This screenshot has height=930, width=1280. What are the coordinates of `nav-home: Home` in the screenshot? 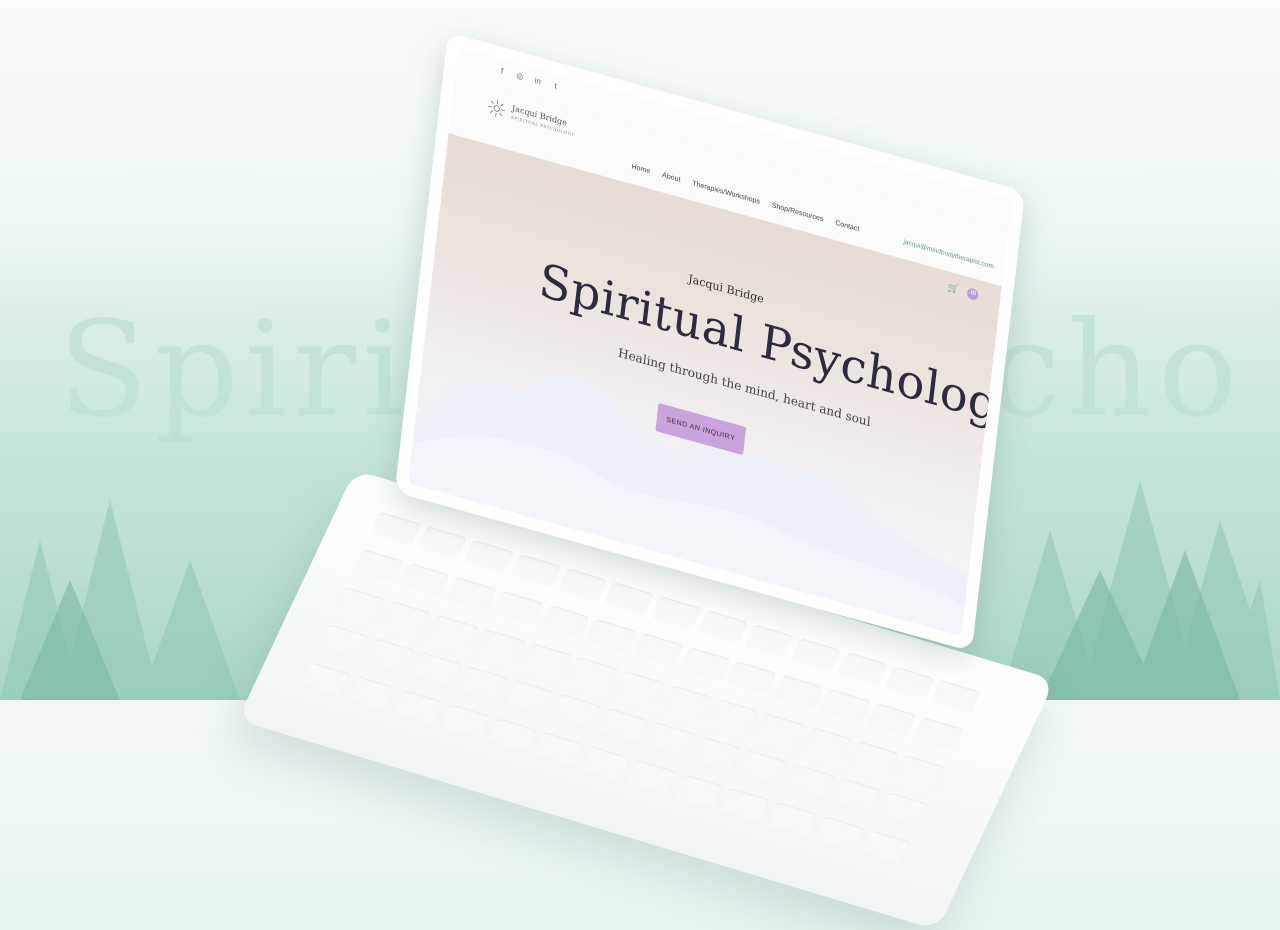 It's located at (640, 169).